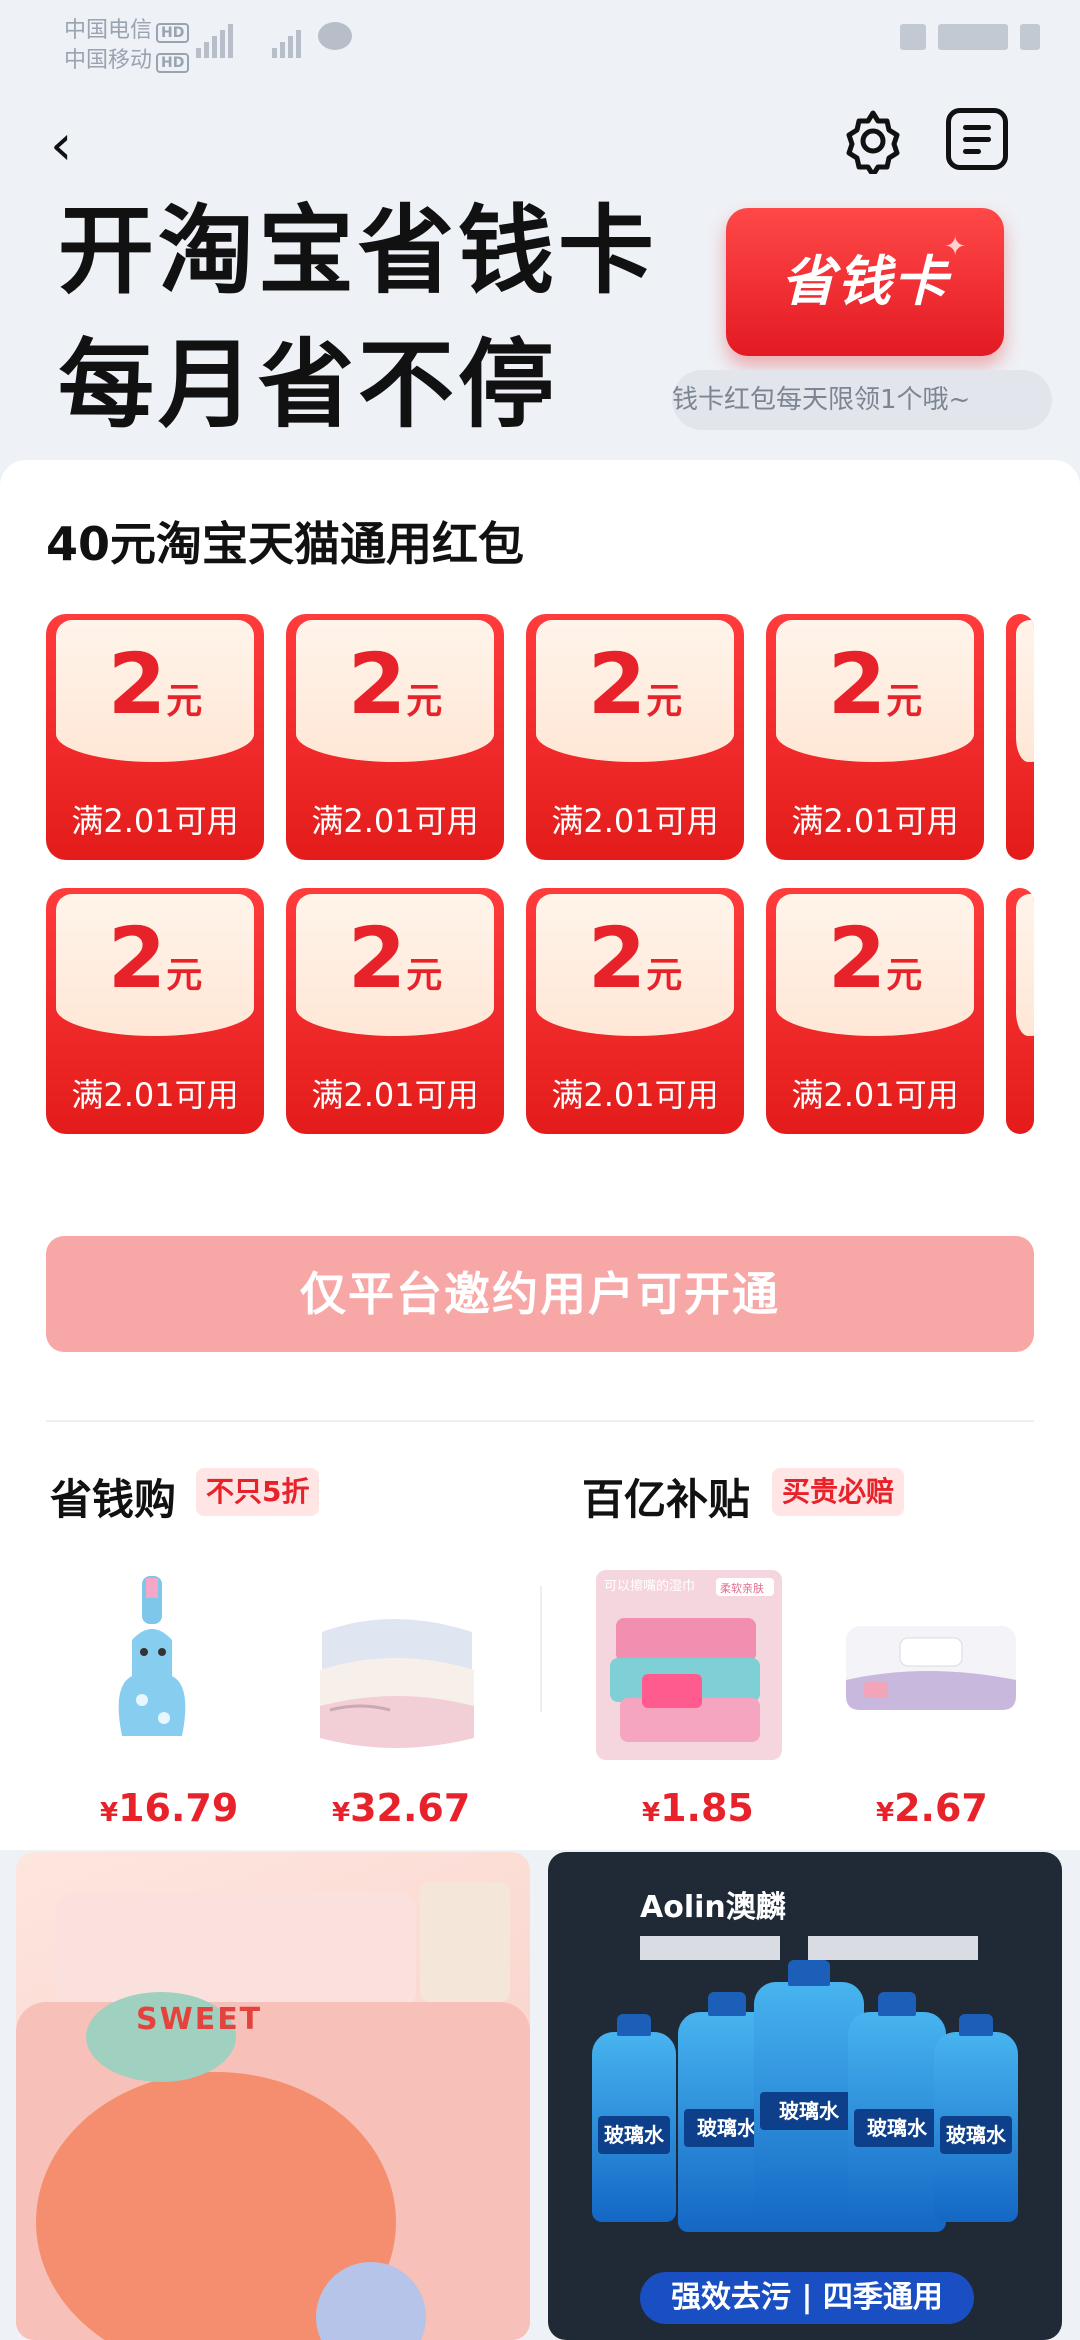 This screenshot has width=1080, height=2340. Describe the element at coordinates (285, 544) in the screenshot. I see `coupon-section-title: 40元淘宝天猫通用红包` at that location.